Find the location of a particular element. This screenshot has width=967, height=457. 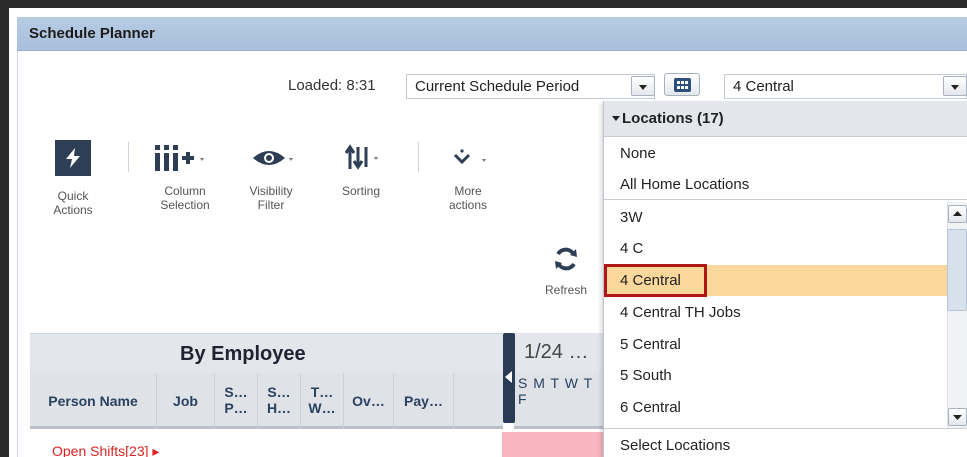

sorting-button is located at coordinates (366, 157).